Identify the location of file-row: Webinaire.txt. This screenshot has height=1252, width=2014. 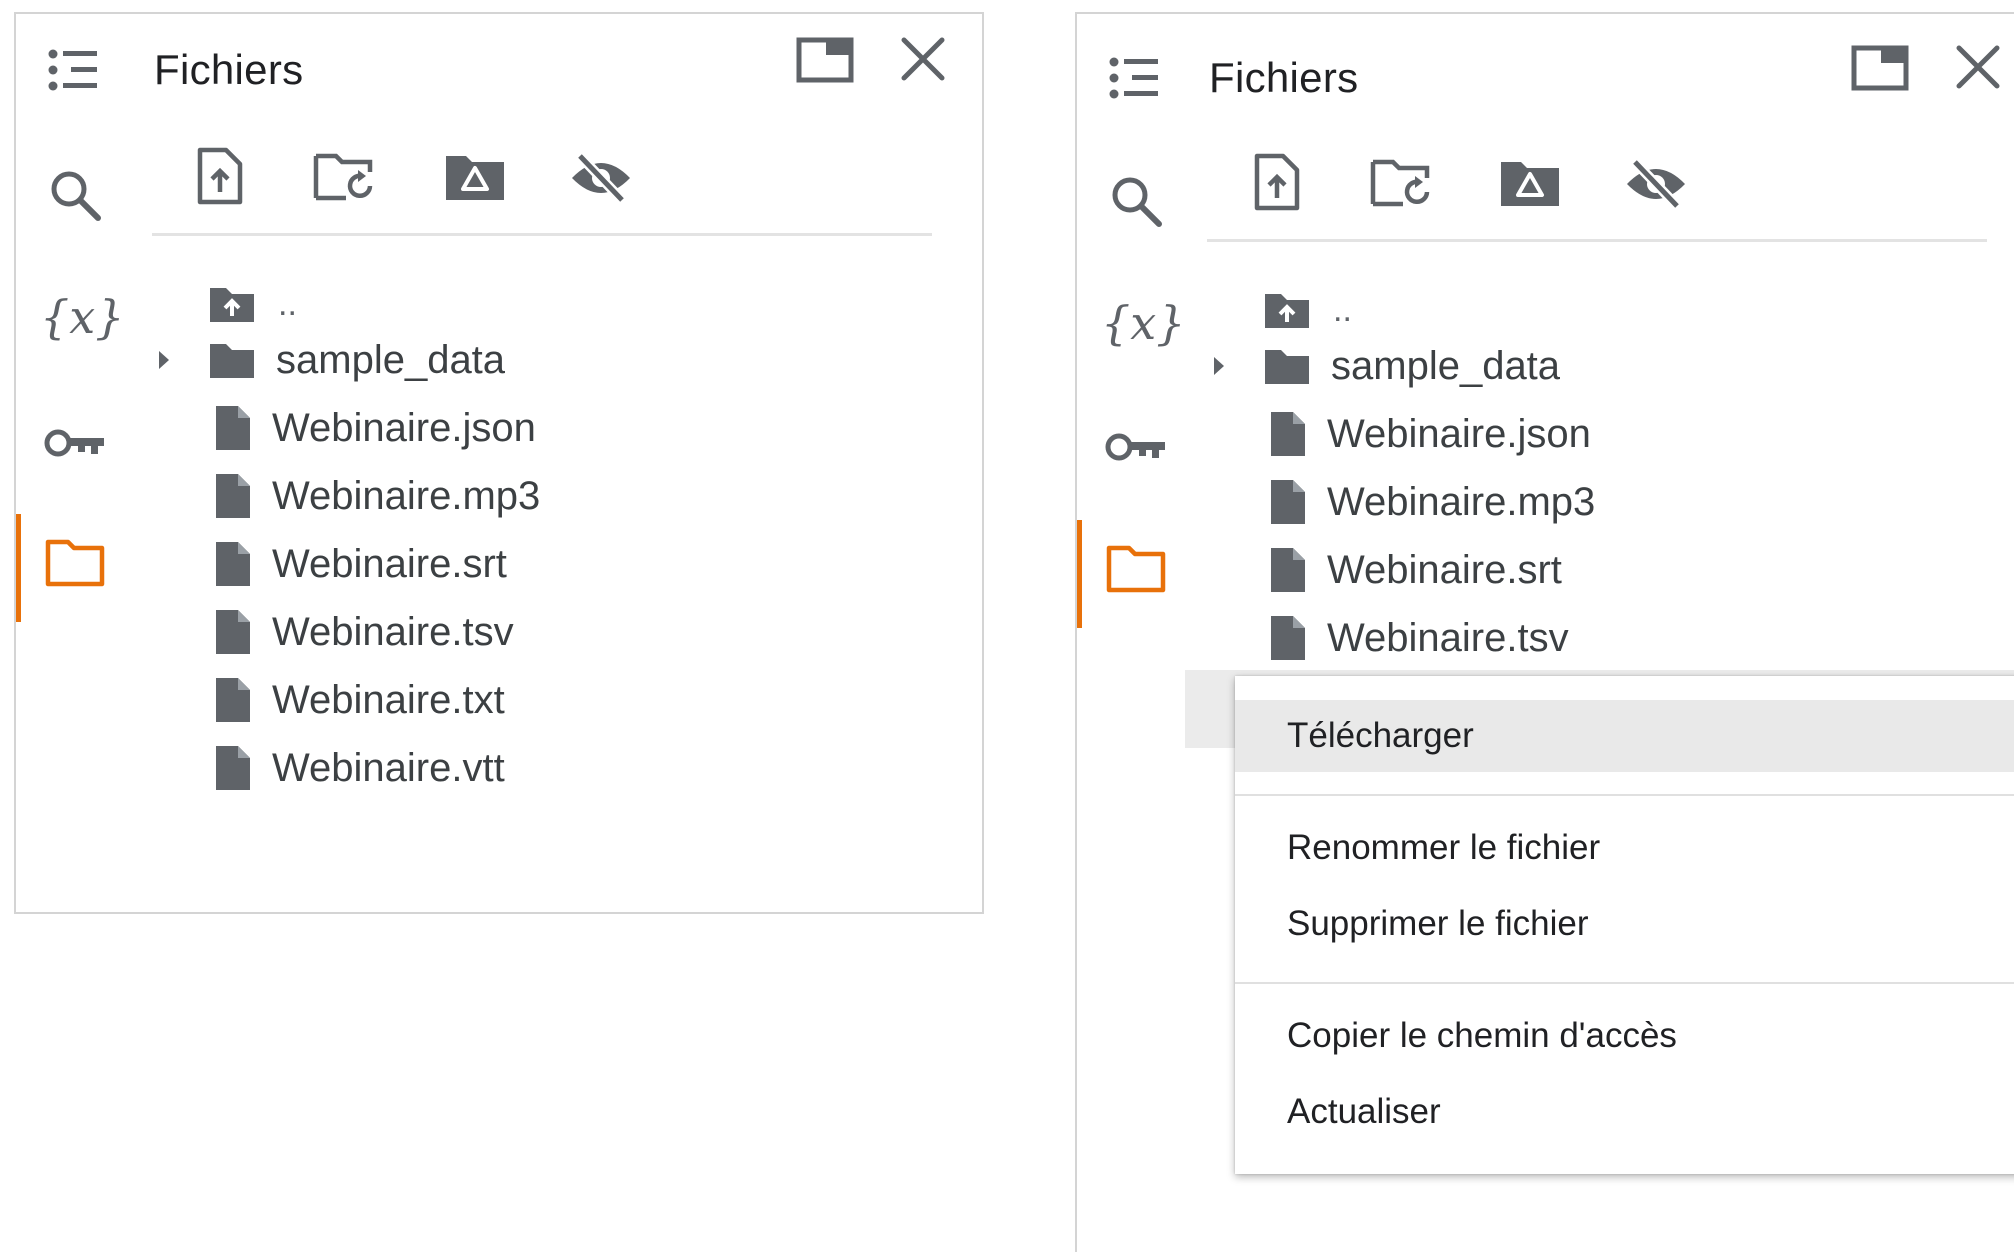
(359, 700).